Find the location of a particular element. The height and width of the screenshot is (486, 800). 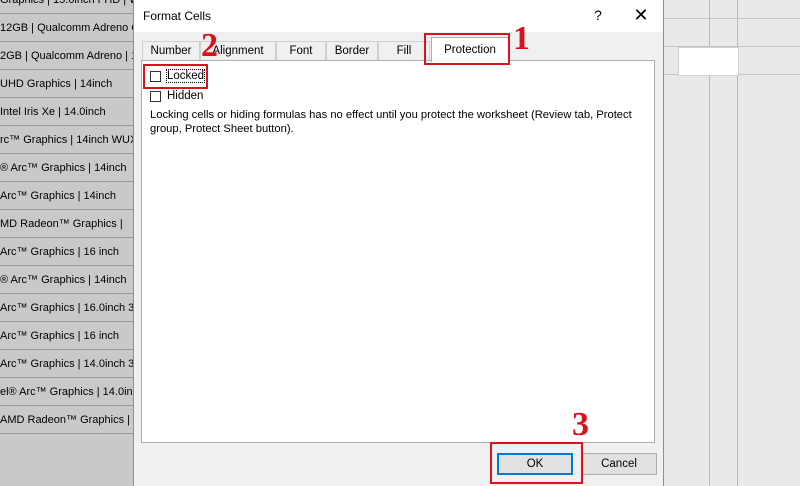

annotation-step-1: 1 is located at coordinates (521, 38).